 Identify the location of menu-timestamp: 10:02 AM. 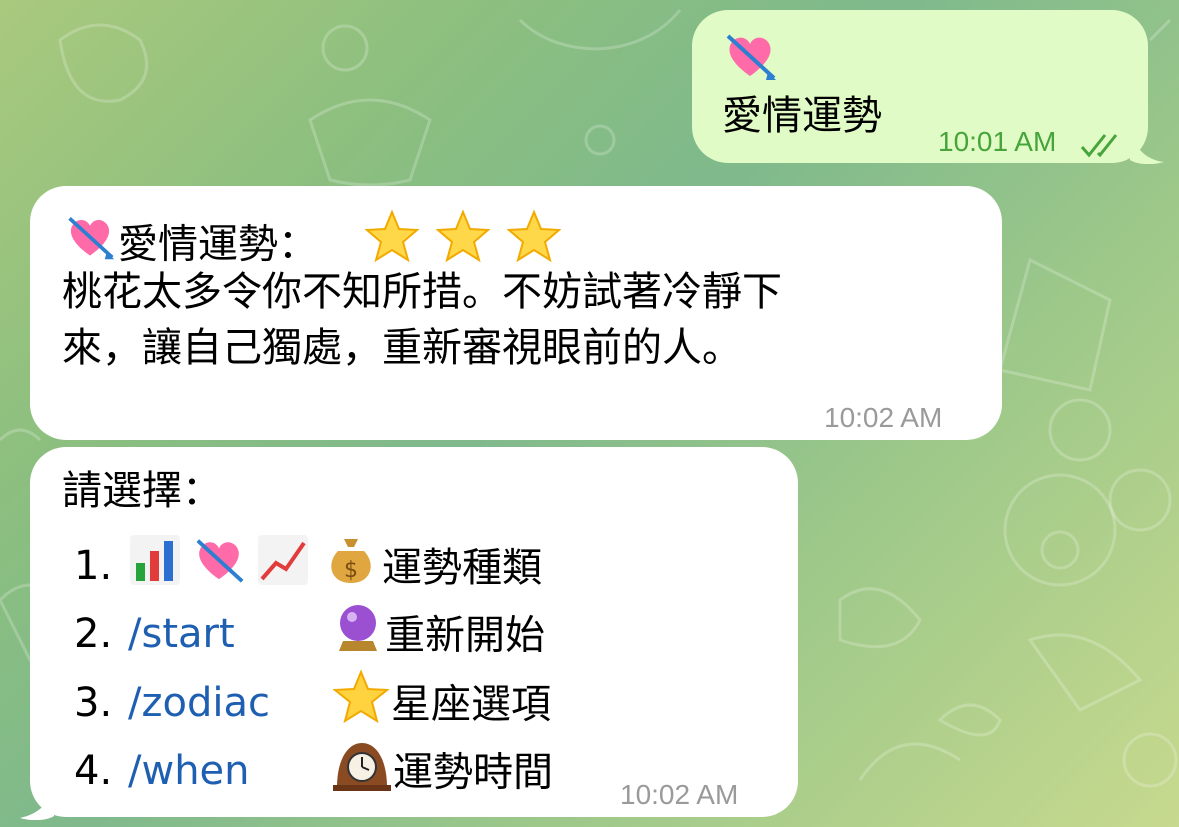
(679, 794).